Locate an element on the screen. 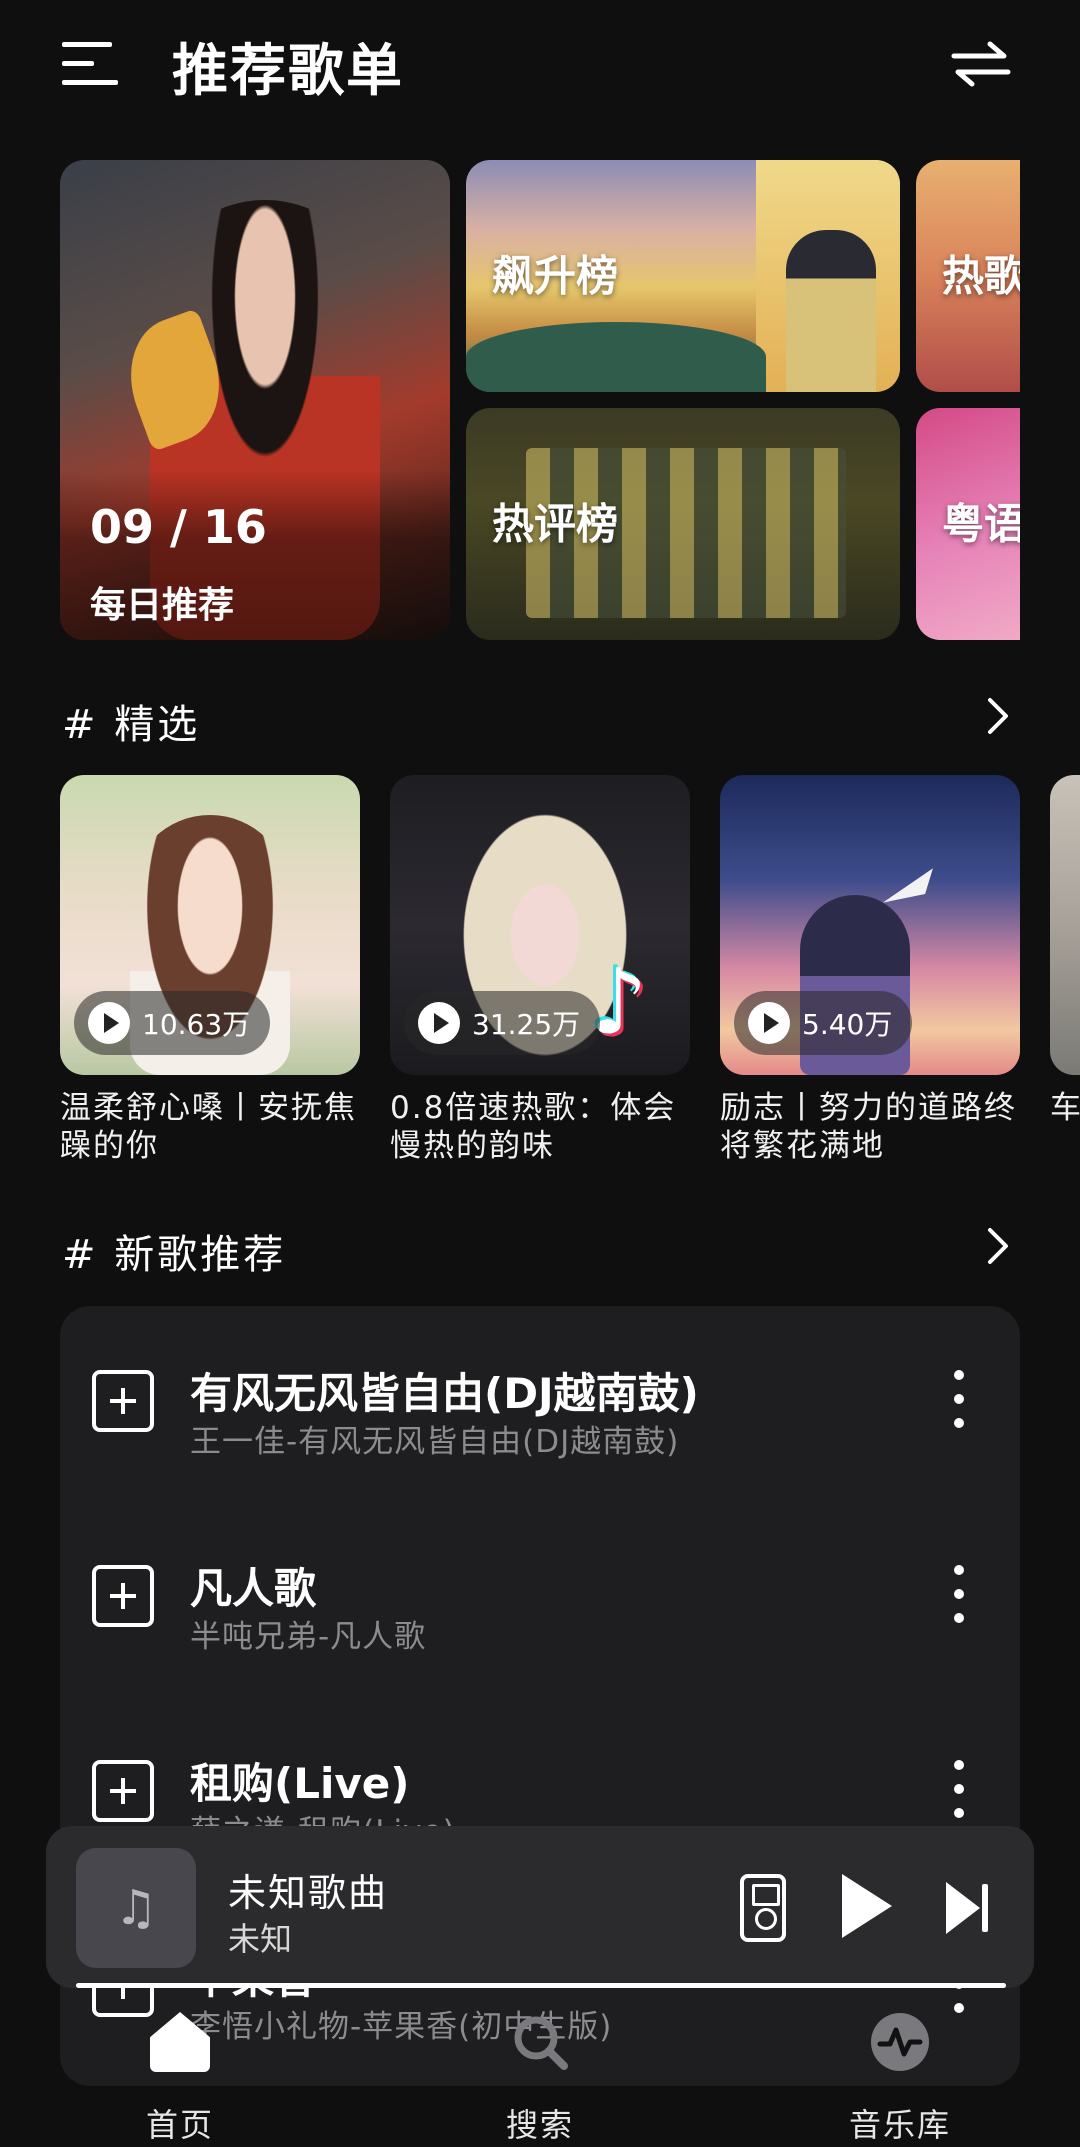  chart-card-label: 粤语榜 is located at coordinates (981, 524).